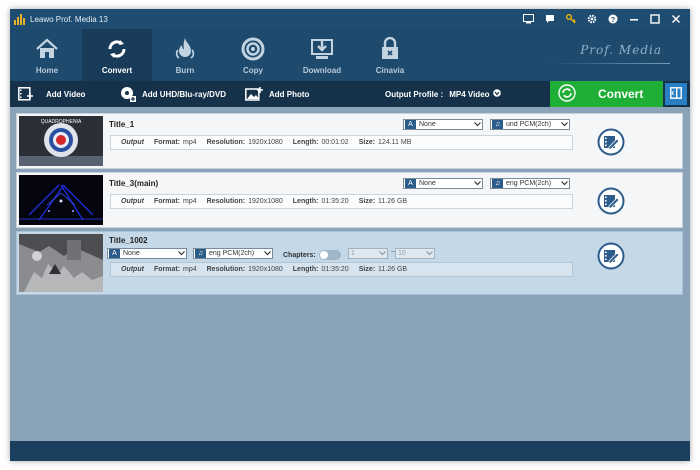 The image size is (700, 470). I want to click on nav-cinavia: Cinavia, so click(390, 55).